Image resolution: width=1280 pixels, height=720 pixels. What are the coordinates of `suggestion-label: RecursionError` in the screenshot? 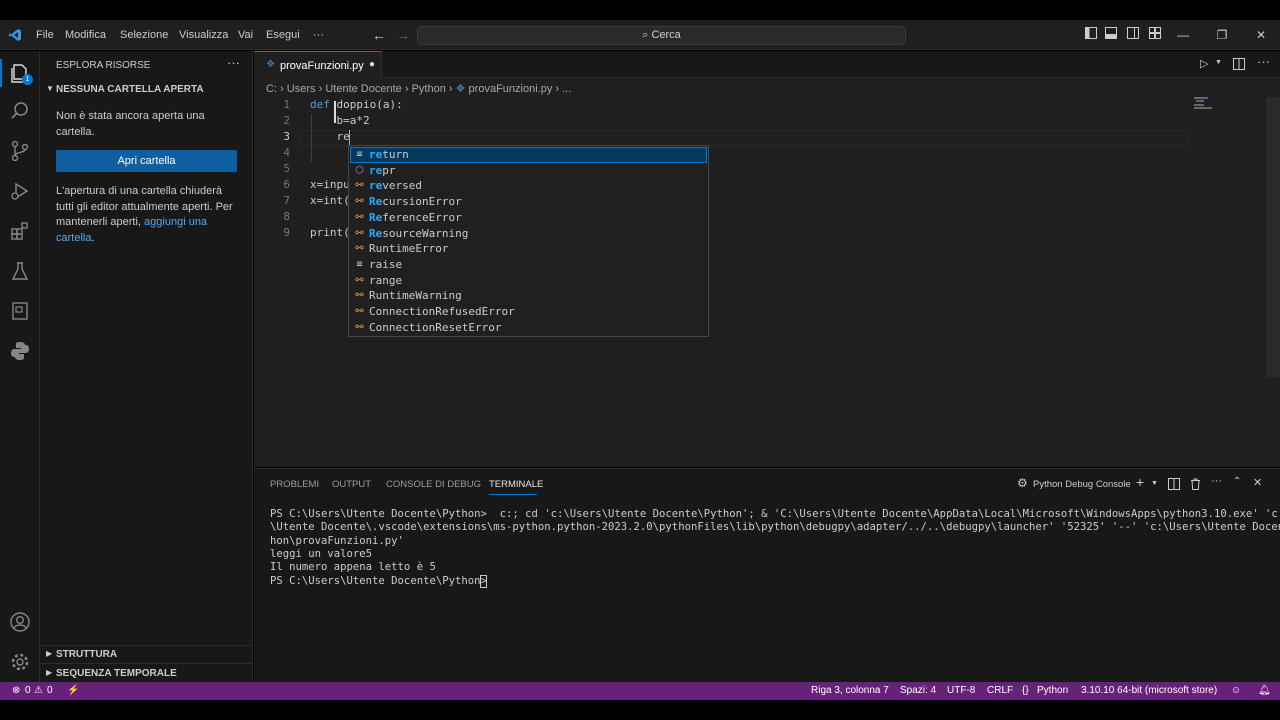 It's located at (415, 202).